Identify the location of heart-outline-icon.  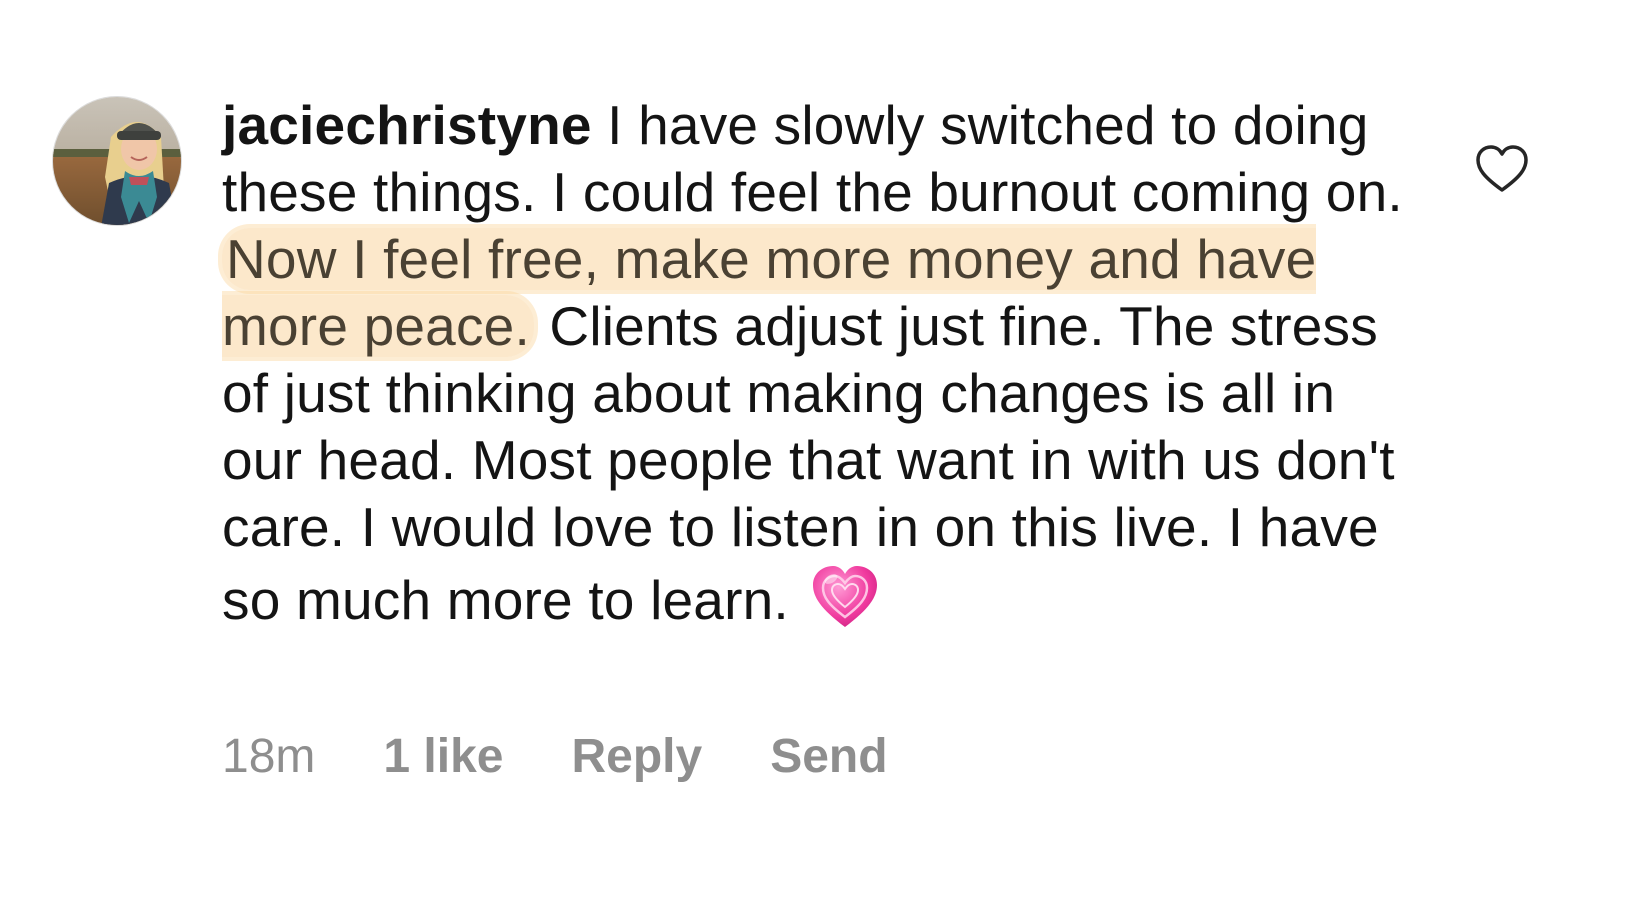
(1502, 168).